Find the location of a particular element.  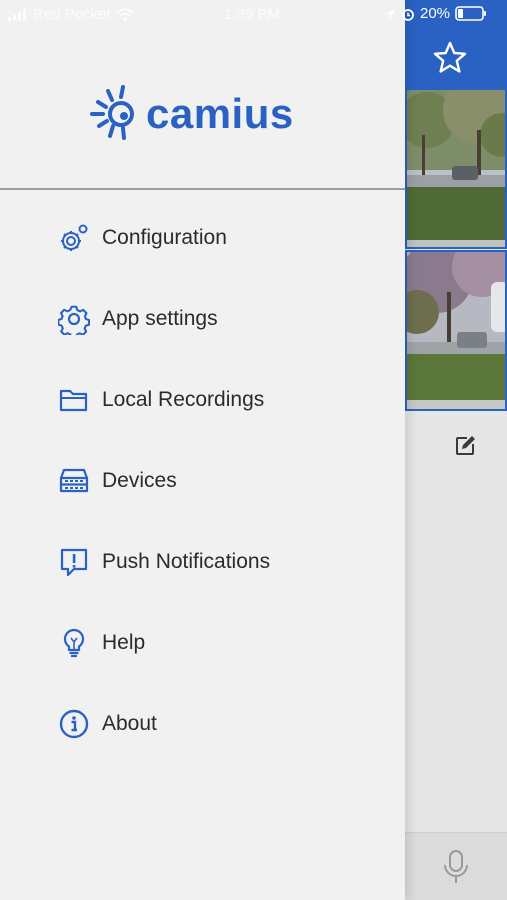

gears-icon is located at coordinates (74, 237).